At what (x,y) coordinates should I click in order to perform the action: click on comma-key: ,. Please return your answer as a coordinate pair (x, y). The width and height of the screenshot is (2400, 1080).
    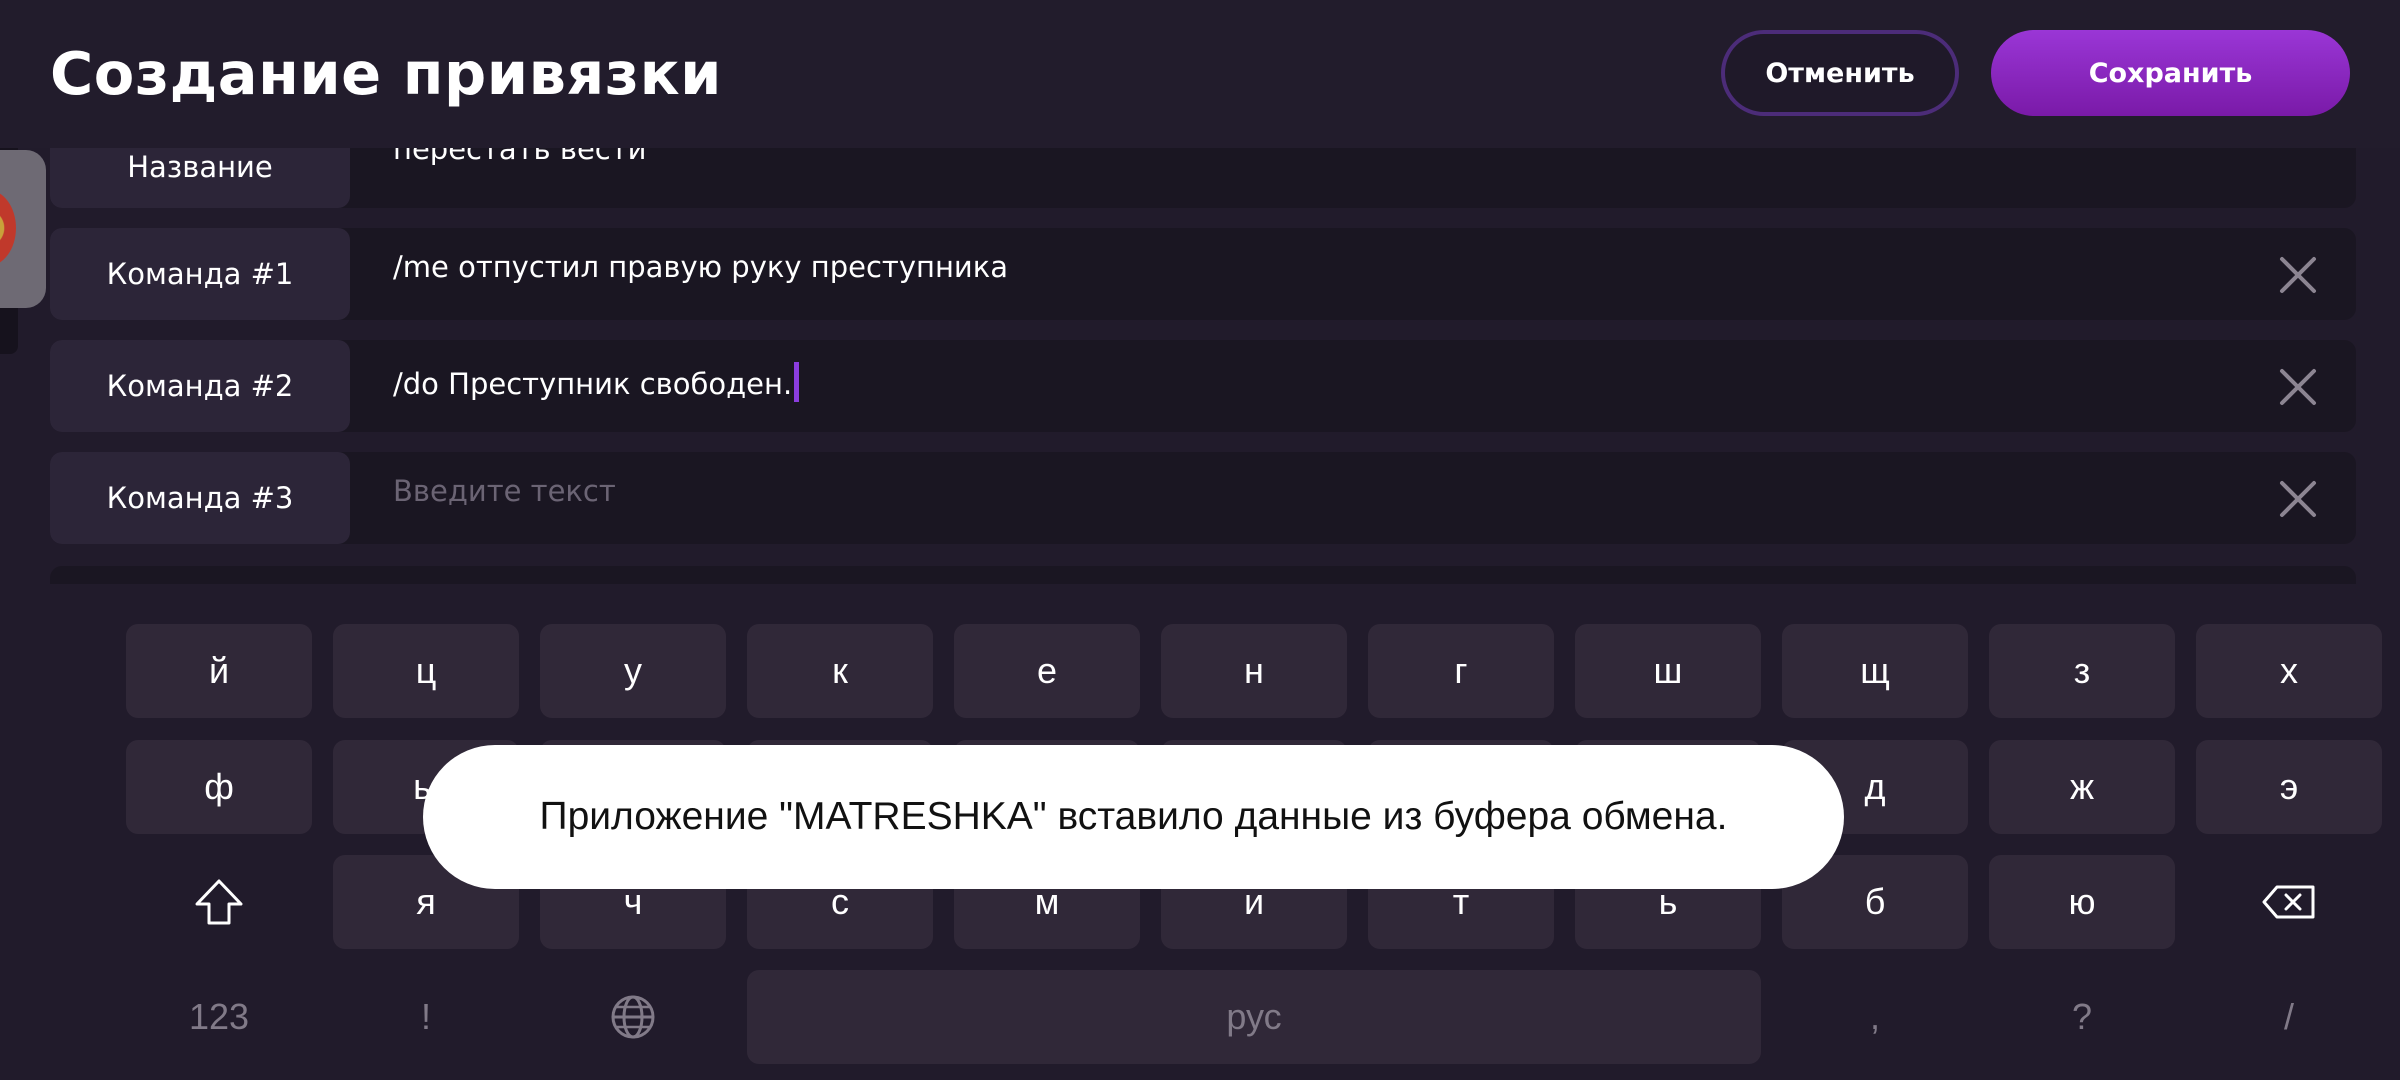
    Looking at the image, I should click on (1875, 1017).